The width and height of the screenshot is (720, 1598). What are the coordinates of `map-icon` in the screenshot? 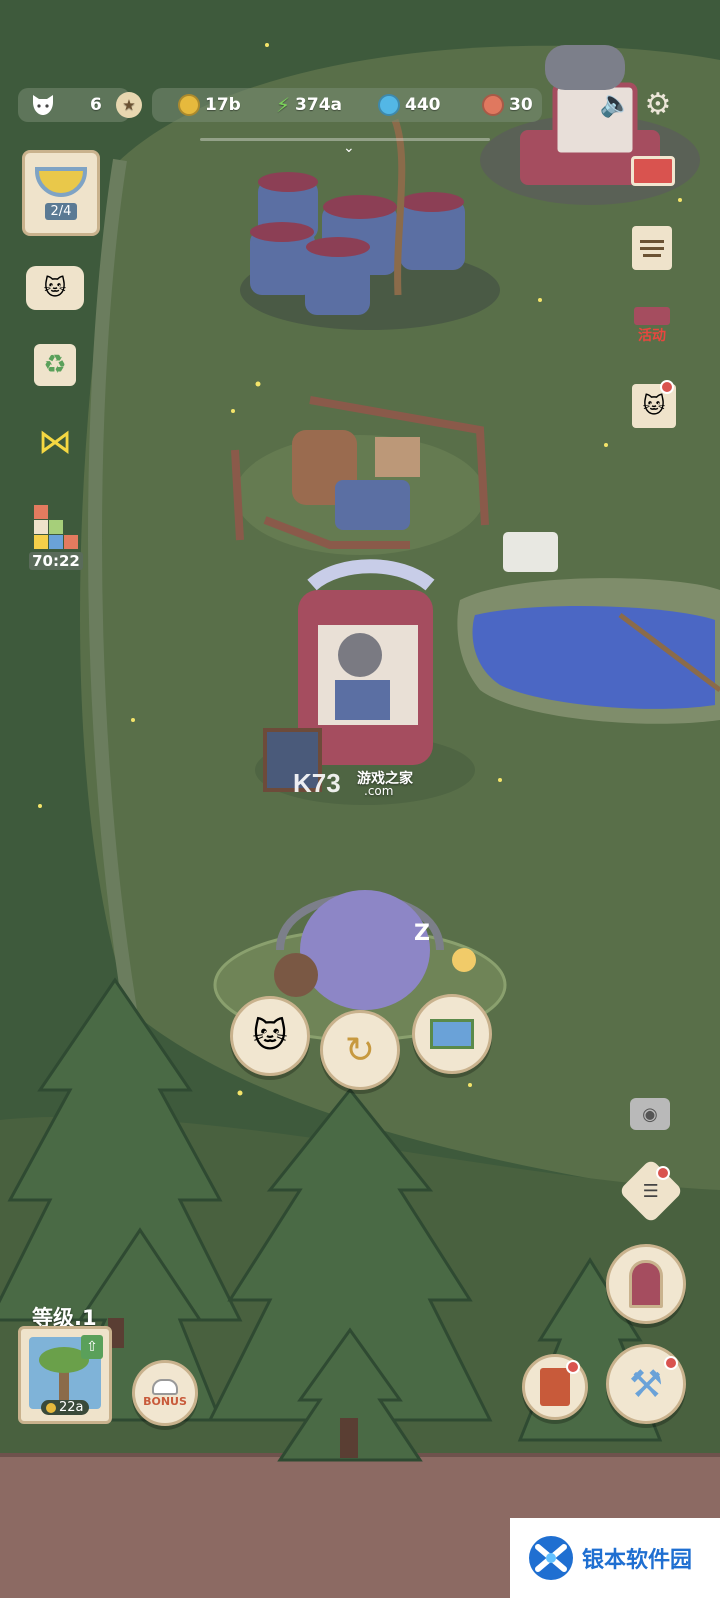 It's located at (452, 1034).